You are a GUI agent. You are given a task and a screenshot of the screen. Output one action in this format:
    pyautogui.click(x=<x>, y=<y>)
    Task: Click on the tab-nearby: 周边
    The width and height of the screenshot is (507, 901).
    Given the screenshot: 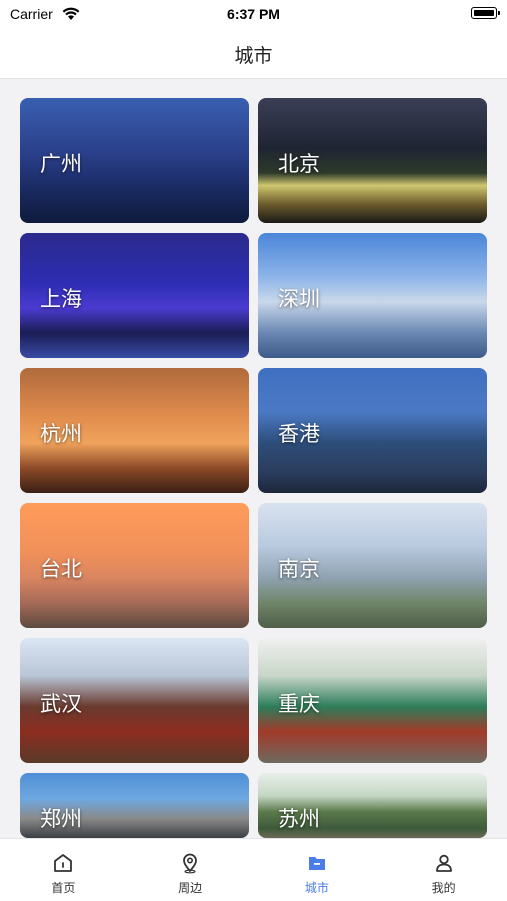 What is the action you would take?
    pyautogui.click(x=190, y=870)
    